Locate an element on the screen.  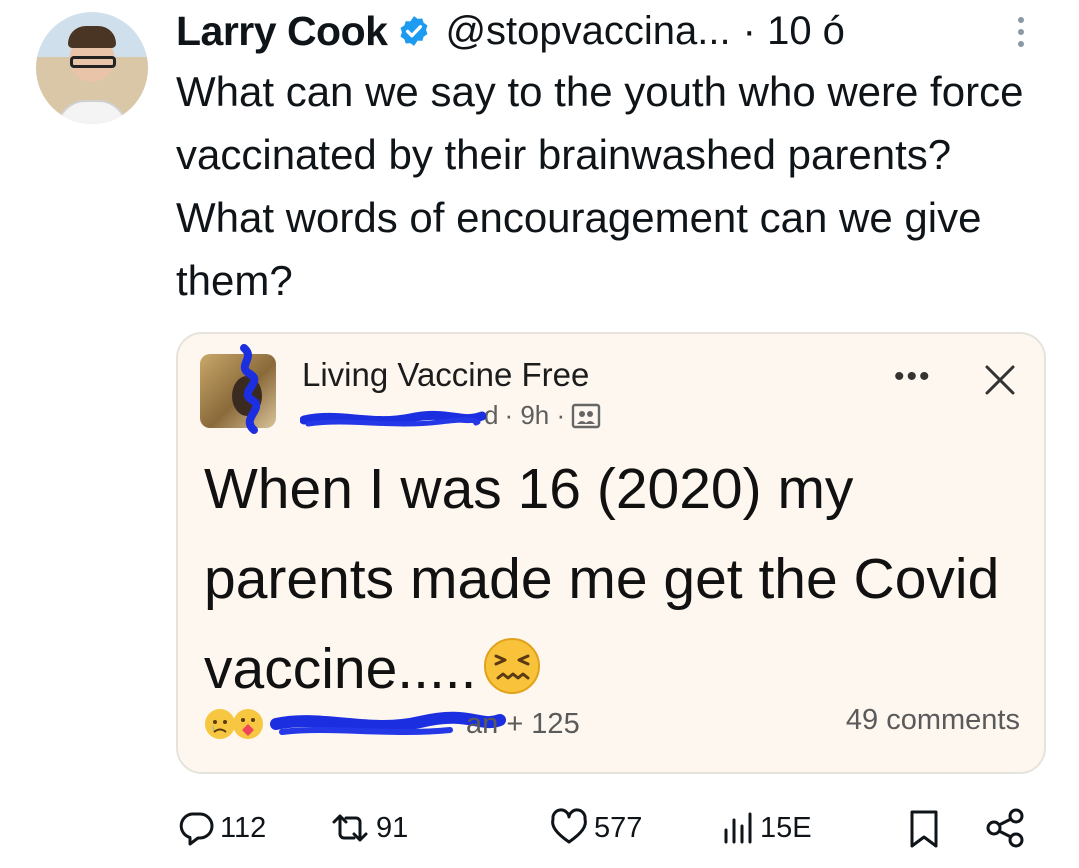
like-count: 577 is located at coordinates (618, 827).